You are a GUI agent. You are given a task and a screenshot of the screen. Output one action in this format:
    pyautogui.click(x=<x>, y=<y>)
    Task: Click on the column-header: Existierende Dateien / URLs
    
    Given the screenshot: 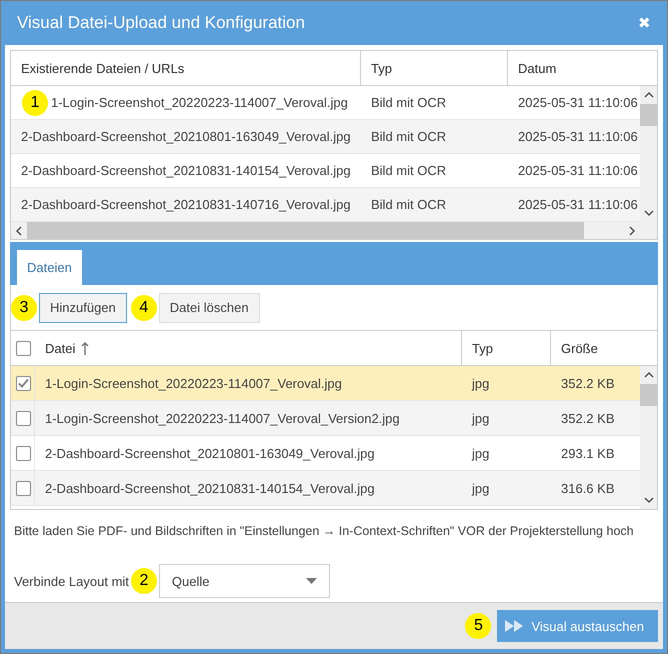 What is the action you would take?
    pyautogui.click(x=102, y=68)
    